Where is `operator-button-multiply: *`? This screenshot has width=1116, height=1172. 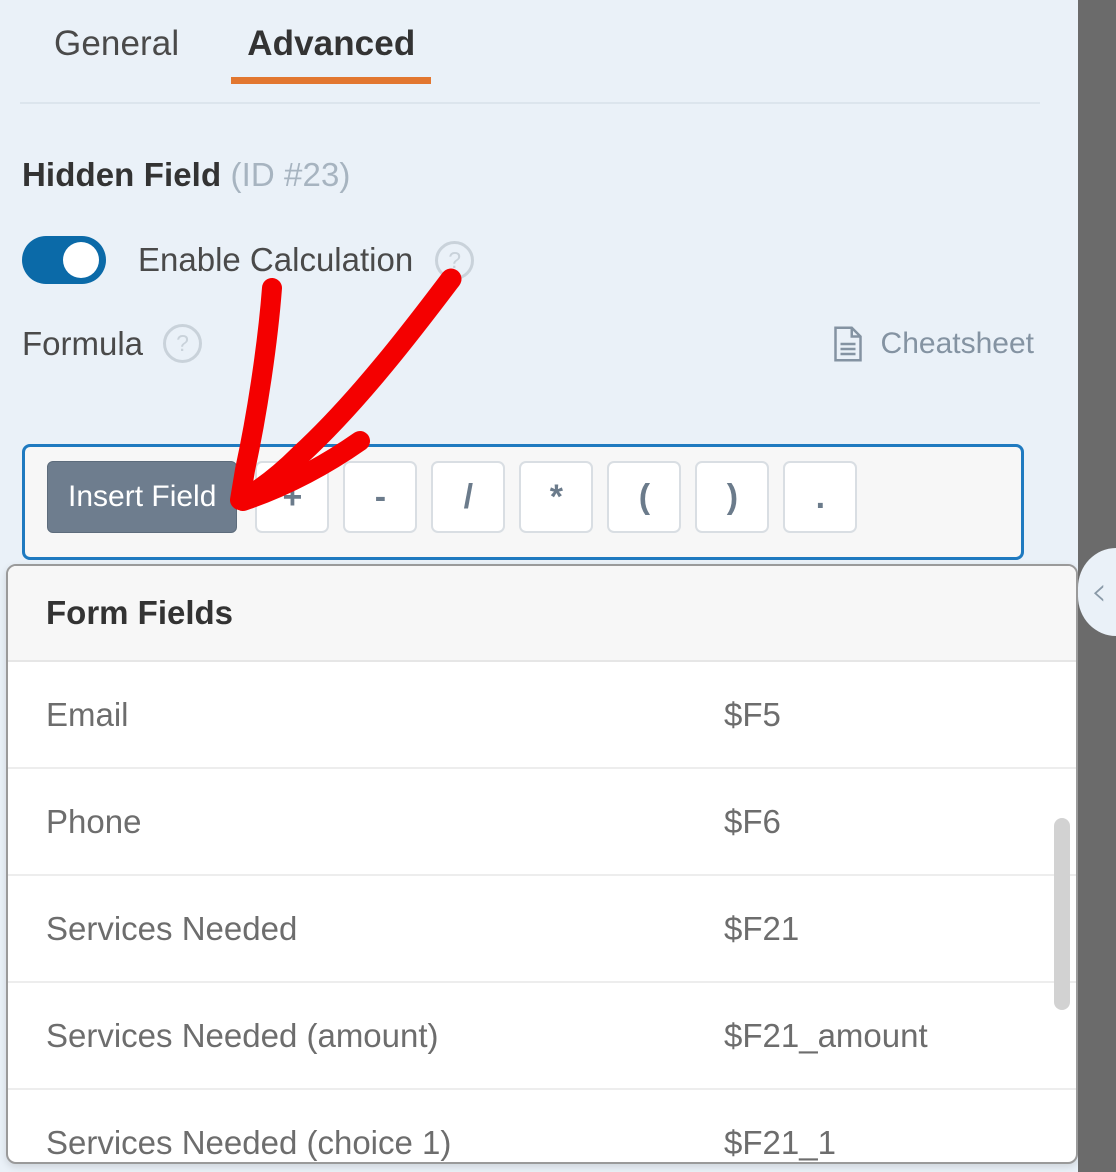
operator-button-multiply: * is located at coordinates (556, 497).